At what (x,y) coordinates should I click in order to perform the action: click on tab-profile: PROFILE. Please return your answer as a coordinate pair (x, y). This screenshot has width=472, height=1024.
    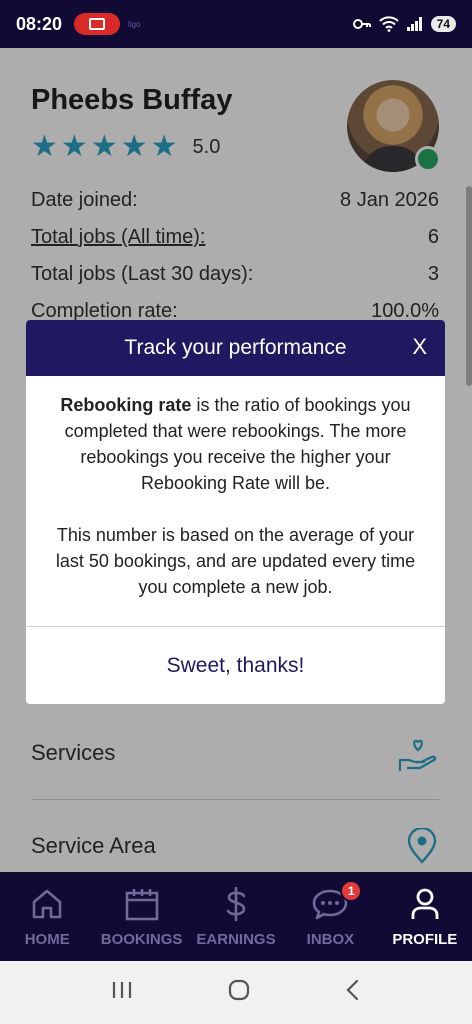
    Looking at the image, I should click on (425, 916).